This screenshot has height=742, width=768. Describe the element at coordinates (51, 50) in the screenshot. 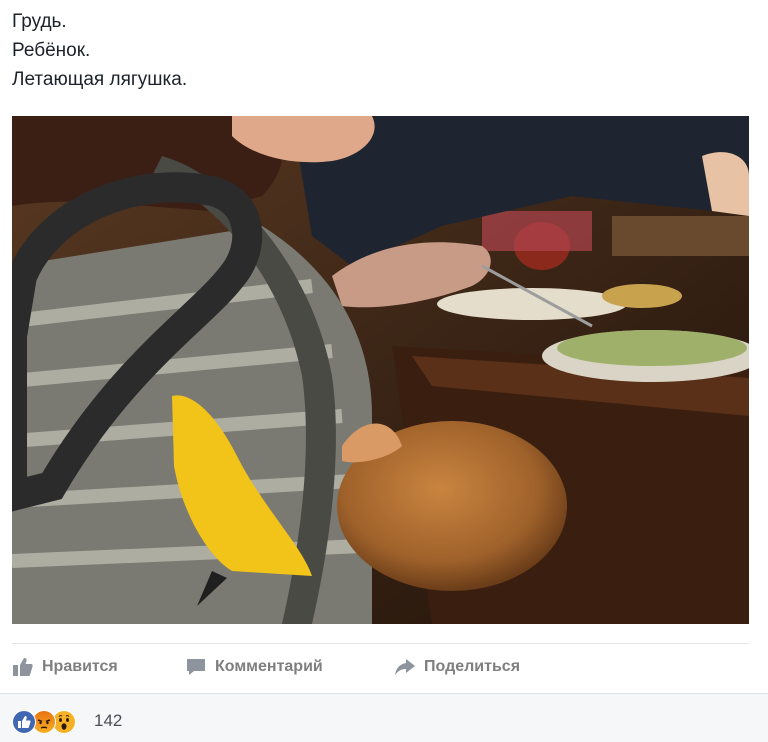

I see `post-text-line: Ребёнок.` at that location.